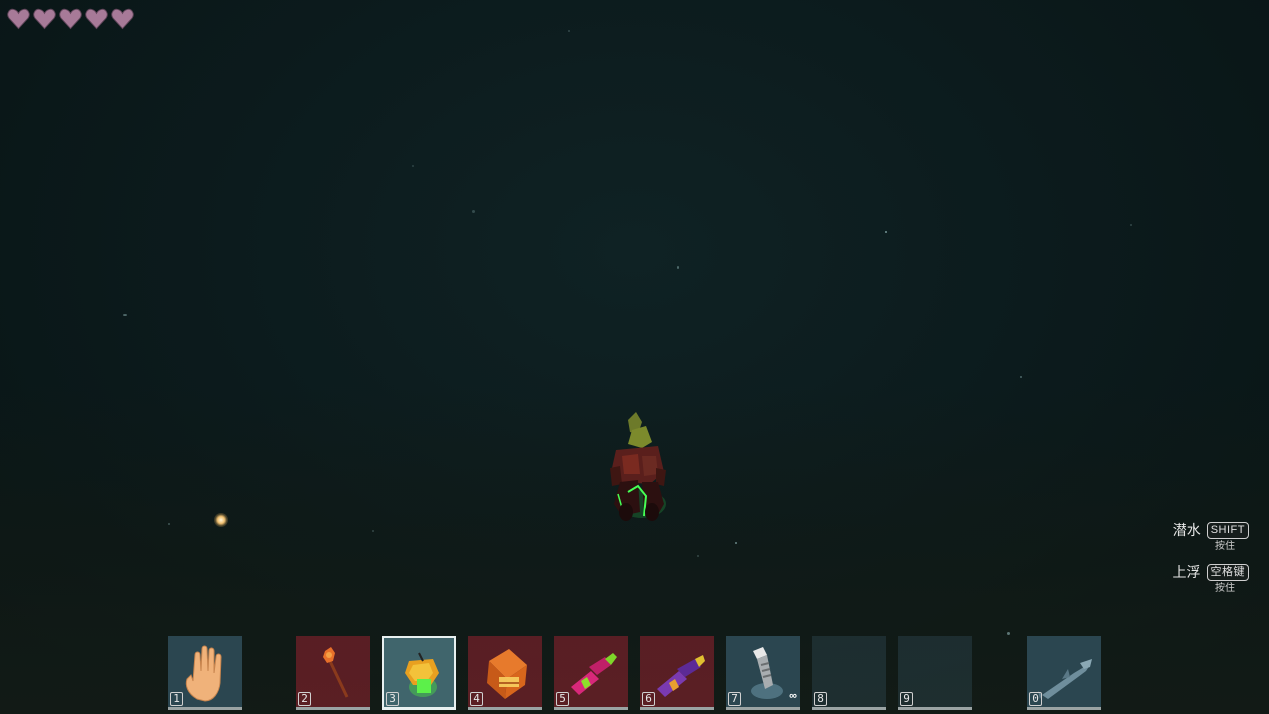  I want to click on space-key-badge: 空格键, so click(1227, 572).